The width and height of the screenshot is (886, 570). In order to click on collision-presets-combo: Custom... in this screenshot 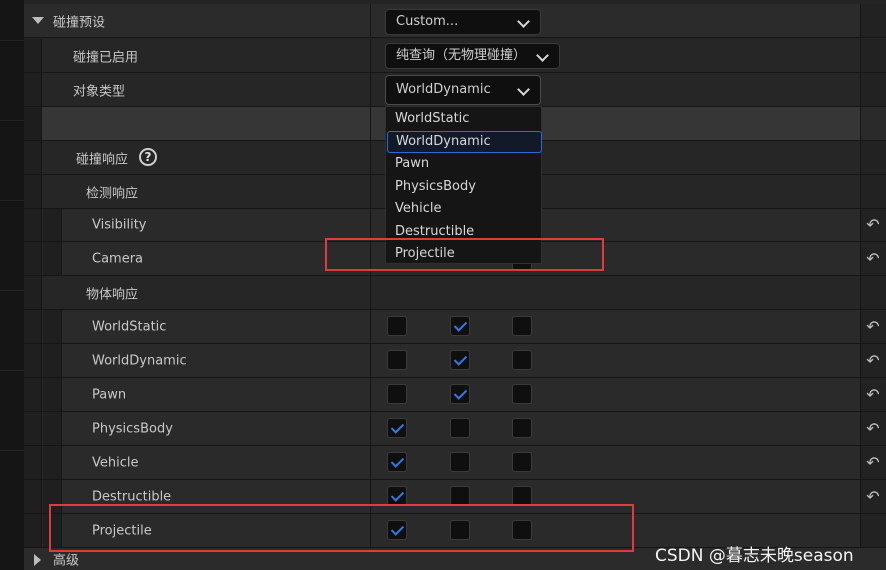, I will do `click(463, 22)`.